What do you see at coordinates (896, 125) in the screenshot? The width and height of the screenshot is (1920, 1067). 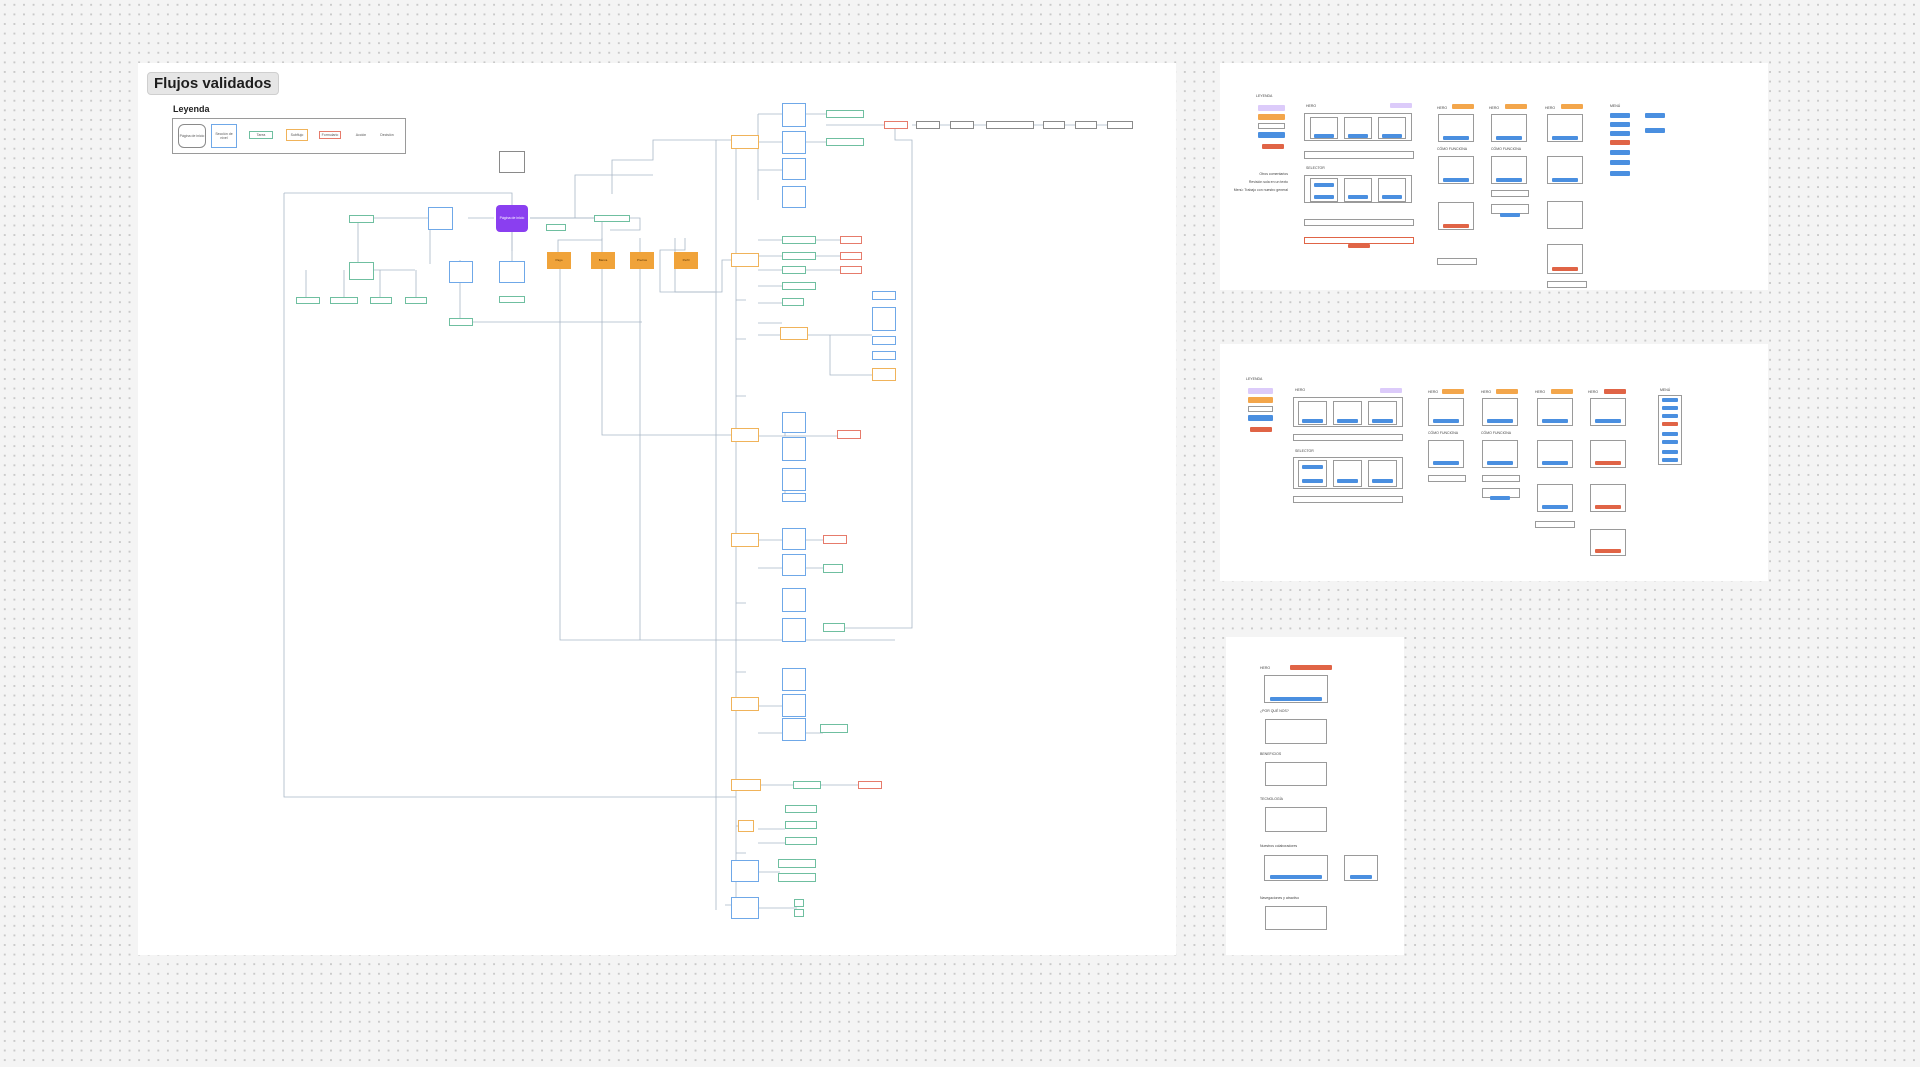 I see `node-form-top` at bounding box center [896, 125].